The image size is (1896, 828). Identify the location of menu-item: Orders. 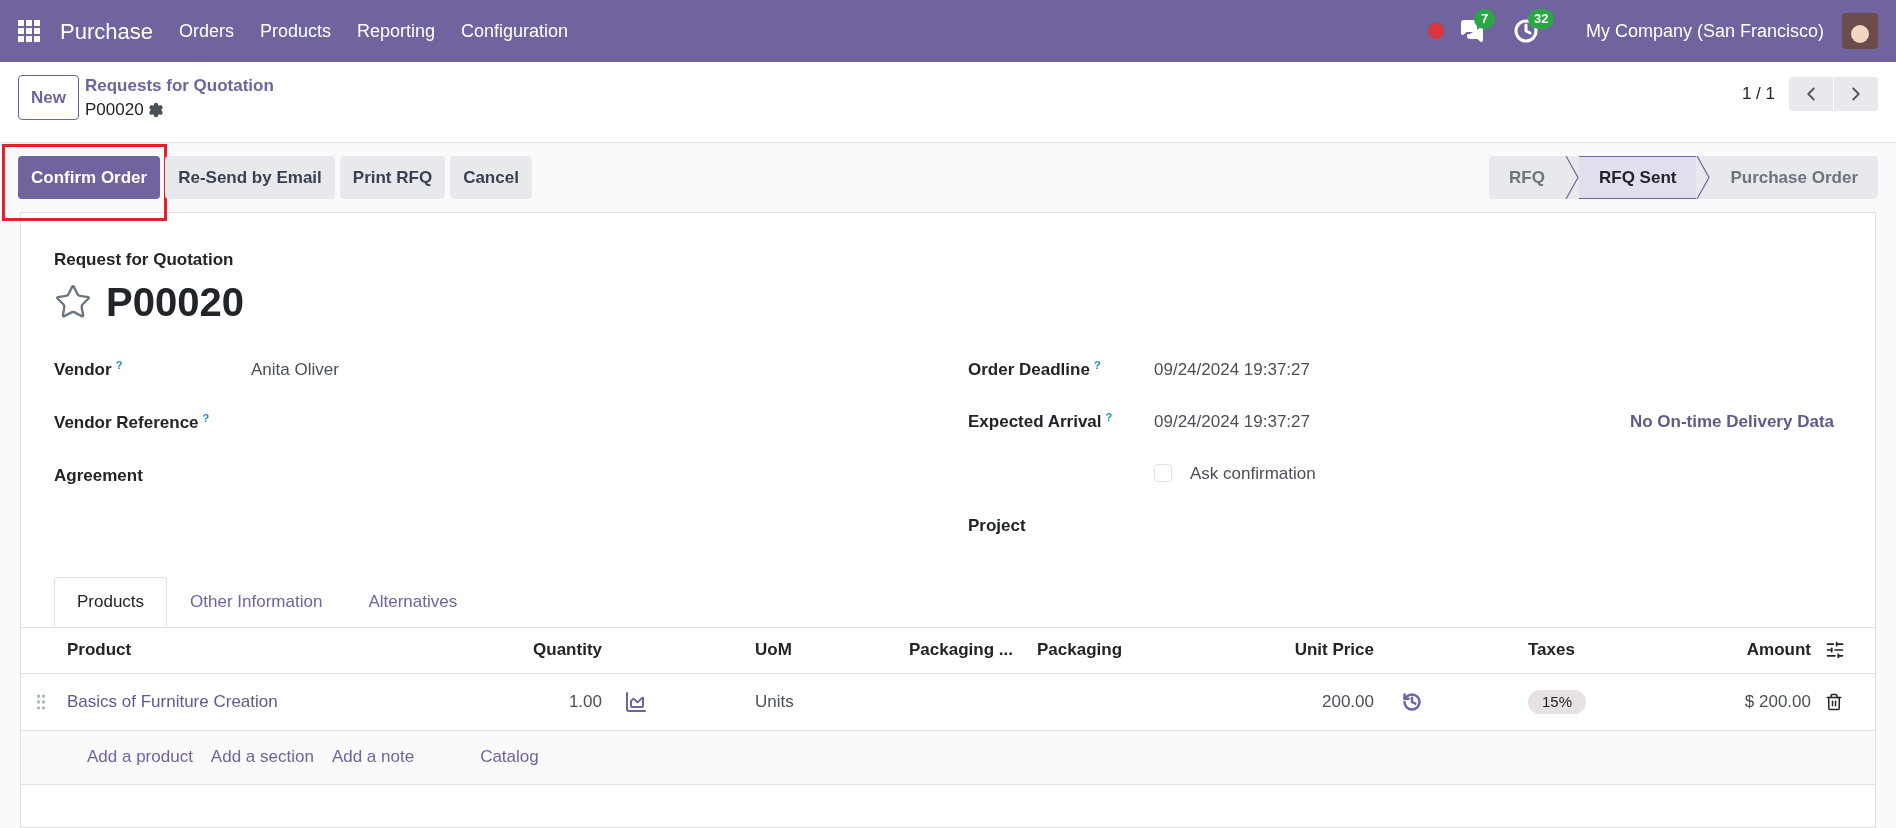
(206, 31).